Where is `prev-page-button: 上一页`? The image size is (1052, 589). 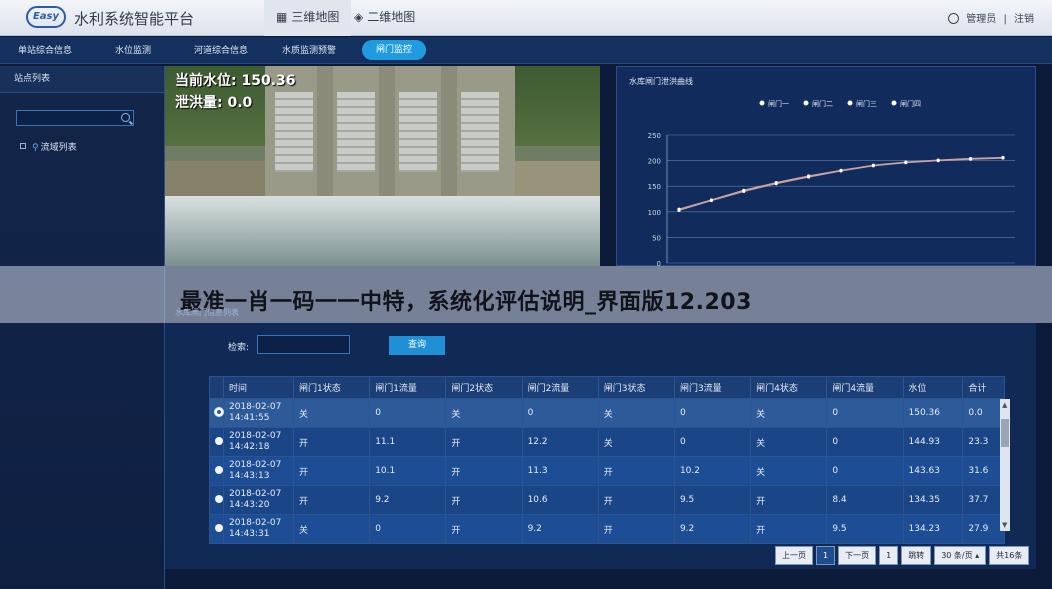 prev-page-button: 上一页 is located at coordinates (794, 555).